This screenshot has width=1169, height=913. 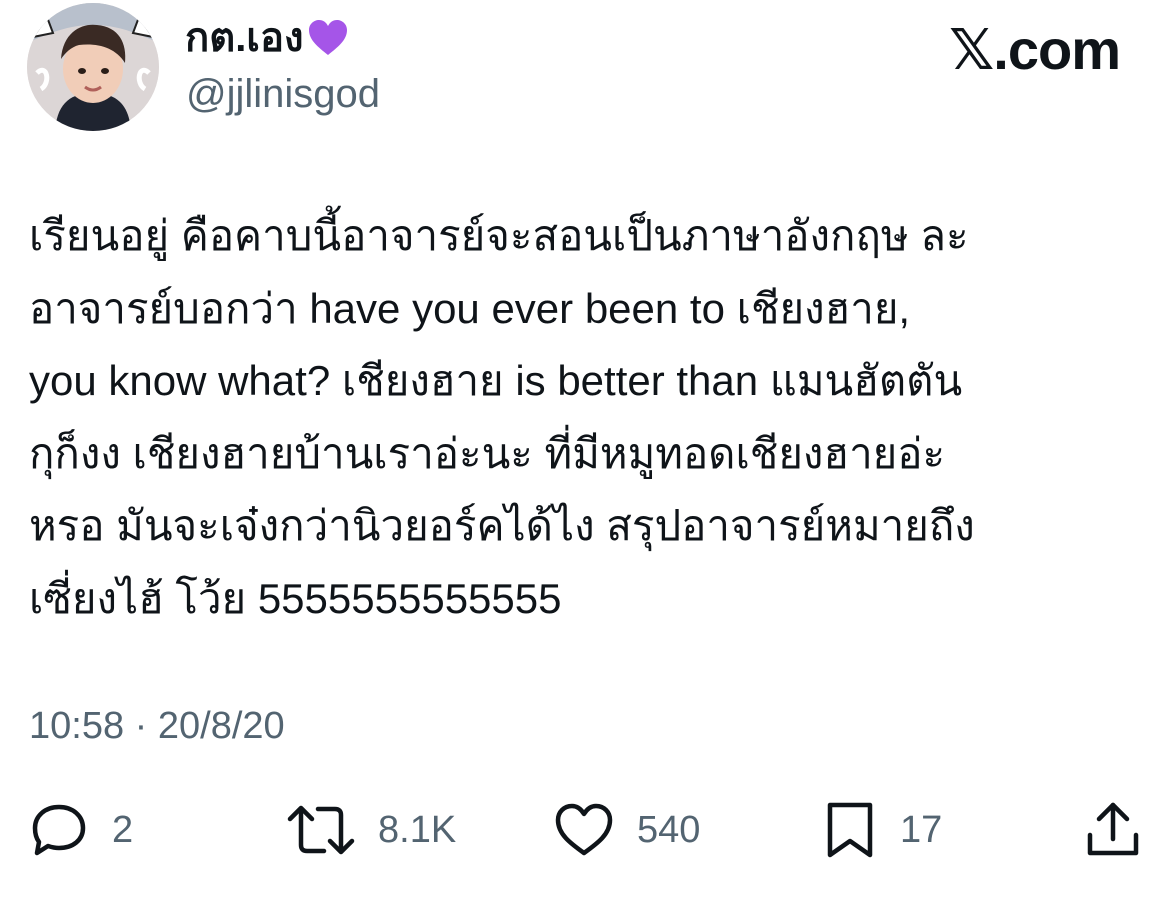 I want to click on share-upload-icon, so click(x=1113, y=830).